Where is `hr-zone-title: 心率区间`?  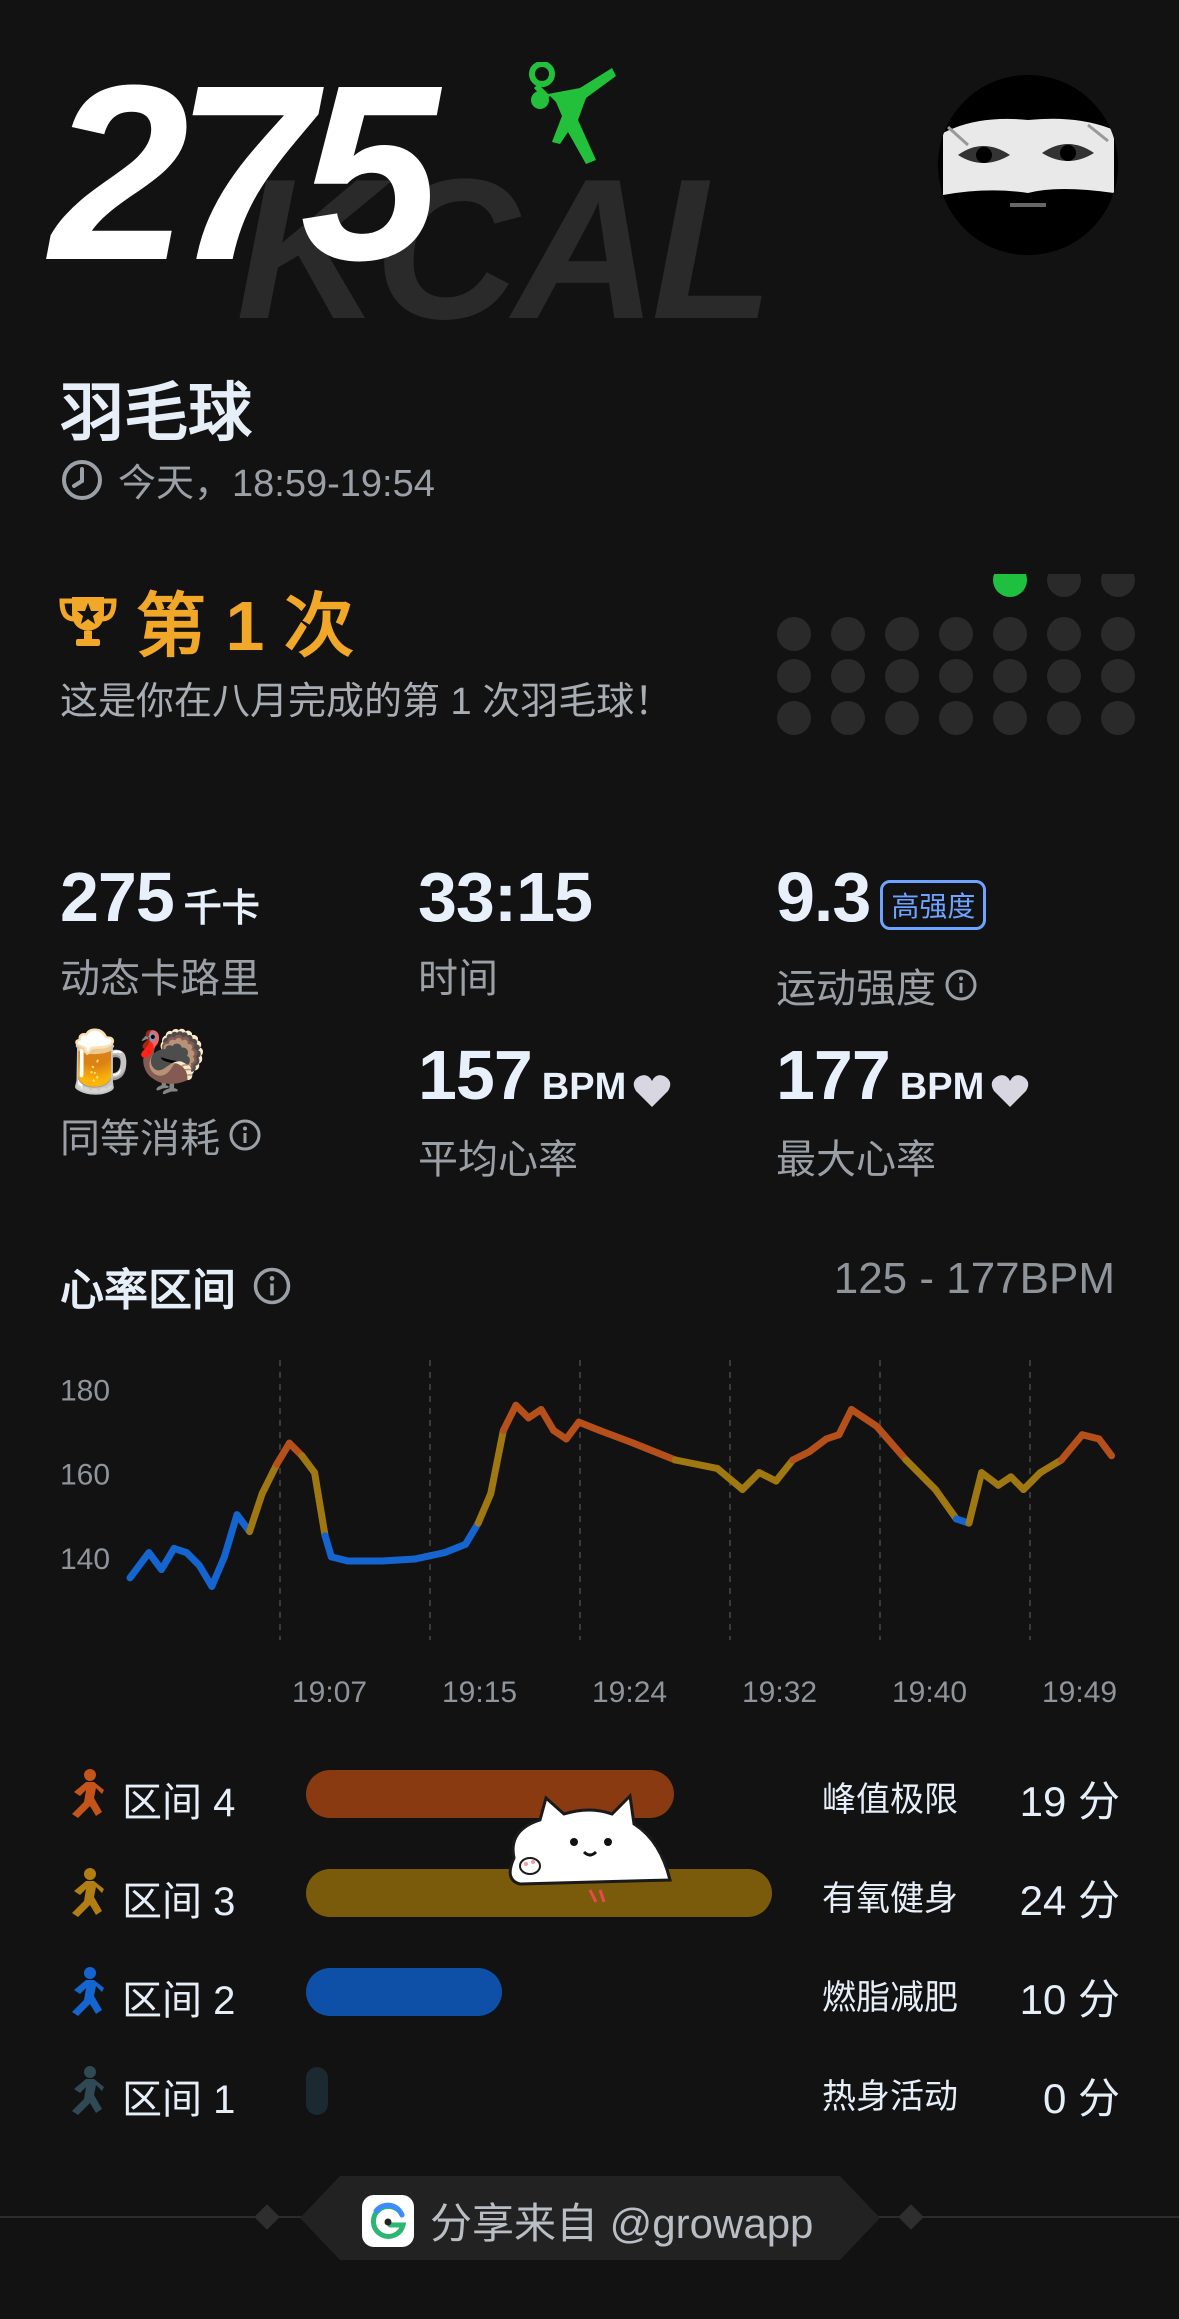 hr-zone-title: 心率区间 is located at coordinates (148, 1290).